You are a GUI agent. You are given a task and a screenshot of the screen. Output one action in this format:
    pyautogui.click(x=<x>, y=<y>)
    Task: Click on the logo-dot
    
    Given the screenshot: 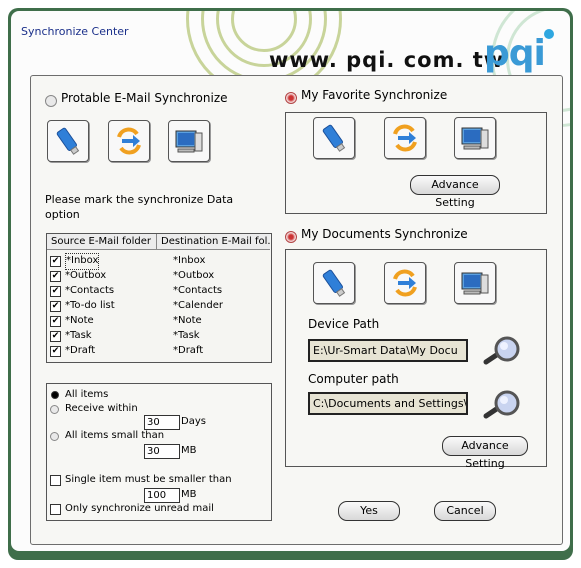 What is the action you would take?
    pyautogui.click(x=549, y=34)
    